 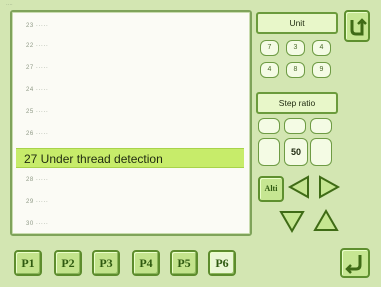 I want to click on page-button-p6: P6, so click(x=222, y=263).